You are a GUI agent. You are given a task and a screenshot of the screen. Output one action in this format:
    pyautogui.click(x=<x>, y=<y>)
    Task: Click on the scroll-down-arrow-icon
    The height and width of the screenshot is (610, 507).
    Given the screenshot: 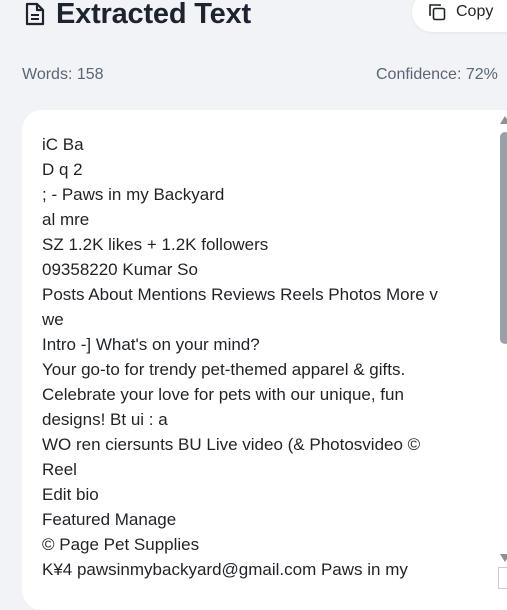 What is the action you would take?
    pyautogui.click(x=503, y=558)
    